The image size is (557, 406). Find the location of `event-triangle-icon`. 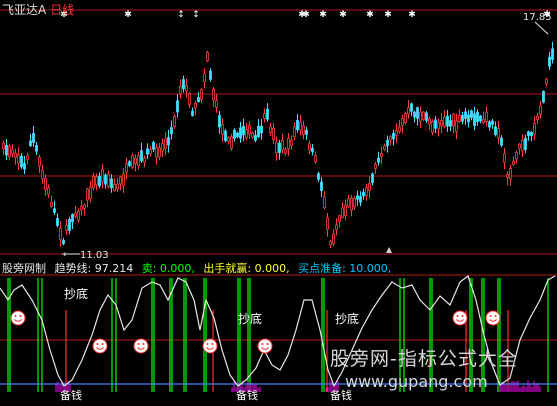

event-triangle-icon is located at coordinates (389, 250).